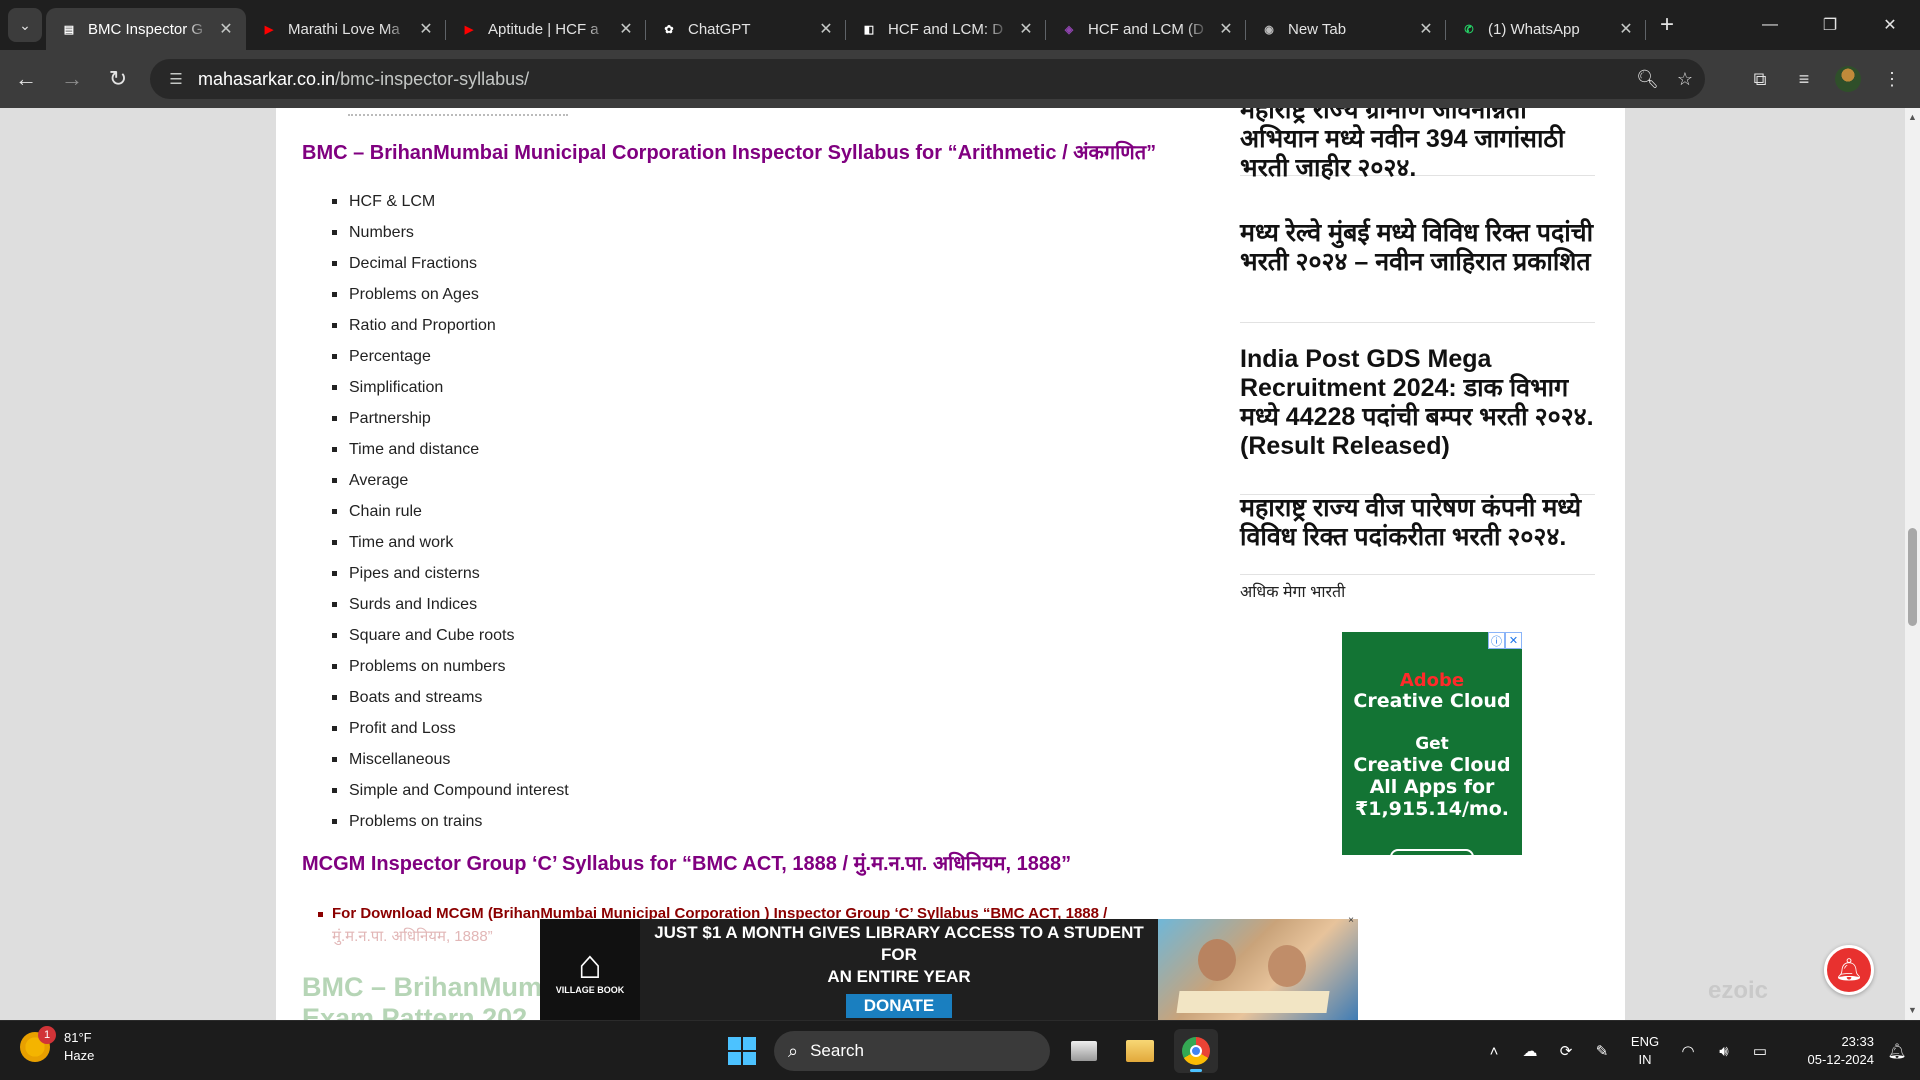 The width and height of the screenshot is (1920, 1080). What do you see at coordinates (1912, 577) in the screenshot?
I see `scrollbar-thumb` at bounding box center [1912, 577].